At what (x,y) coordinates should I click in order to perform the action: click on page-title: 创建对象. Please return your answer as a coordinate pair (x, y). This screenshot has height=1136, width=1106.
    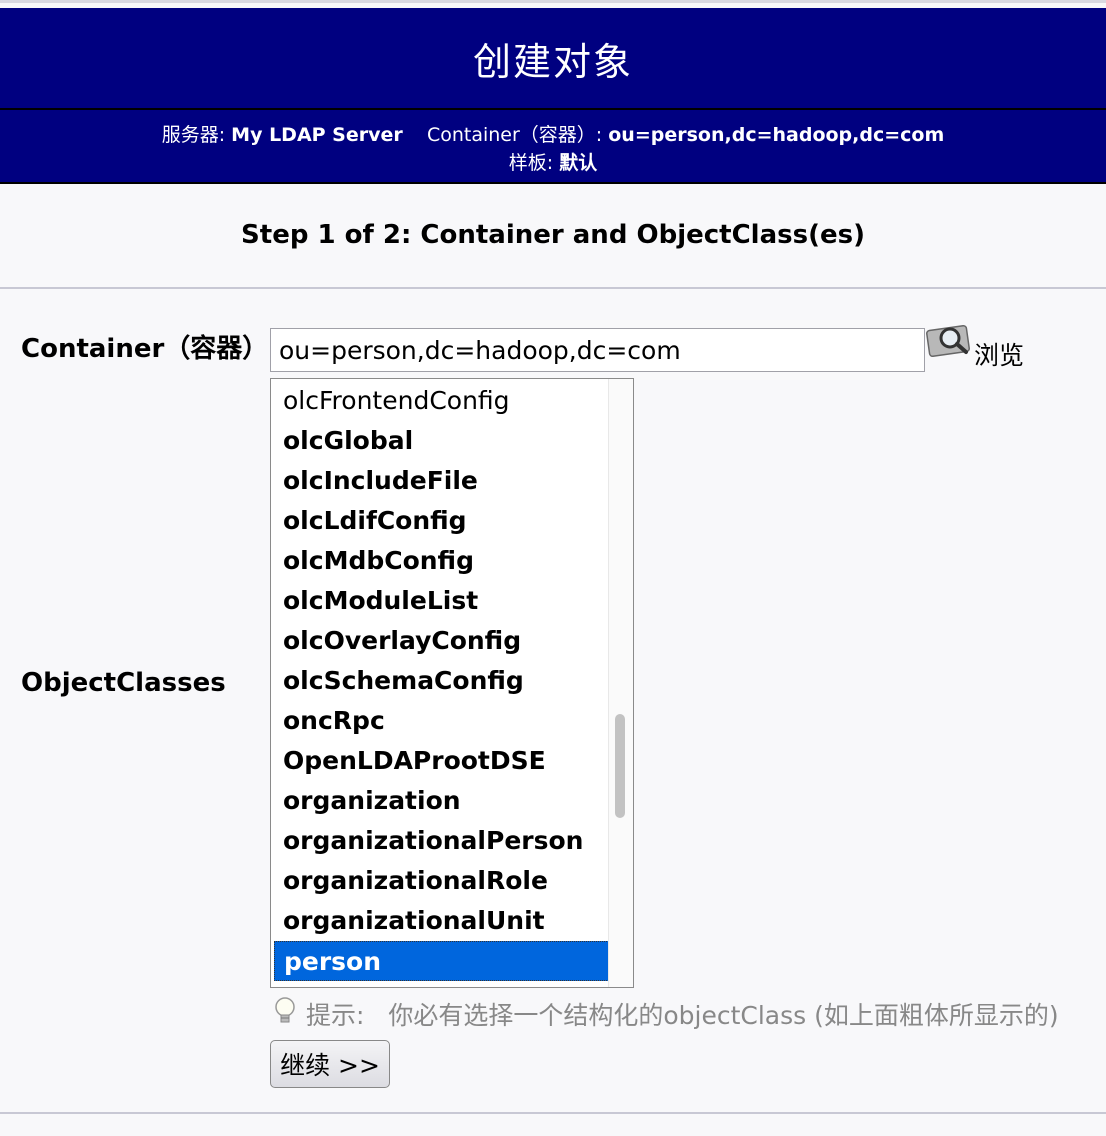
    Looking at the image, I should click on (553, 58).